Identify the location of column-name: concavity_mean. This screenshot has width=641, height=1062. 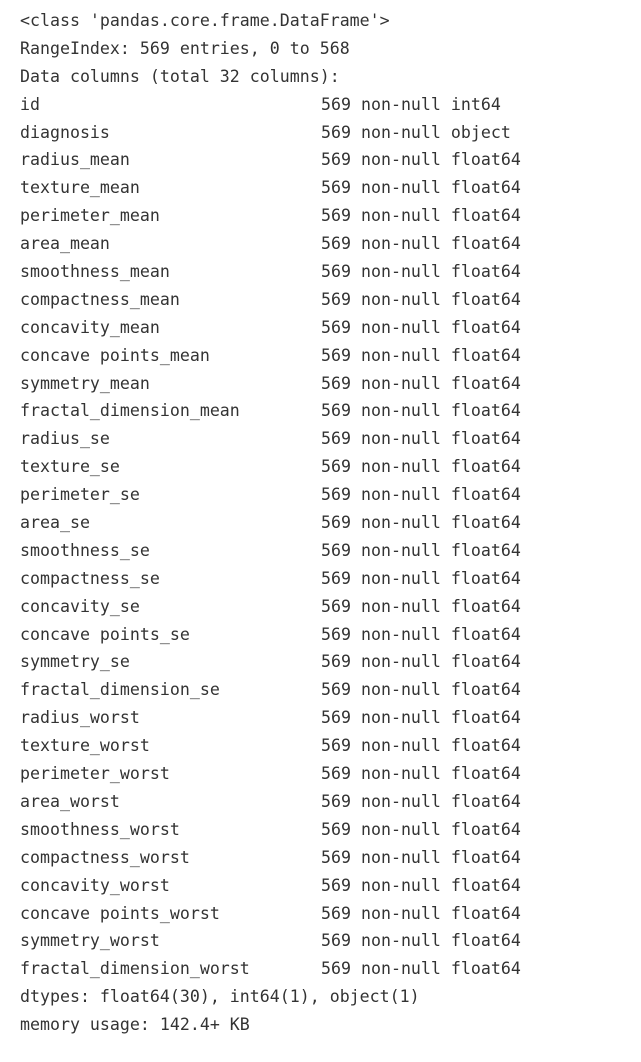
(90, 327).